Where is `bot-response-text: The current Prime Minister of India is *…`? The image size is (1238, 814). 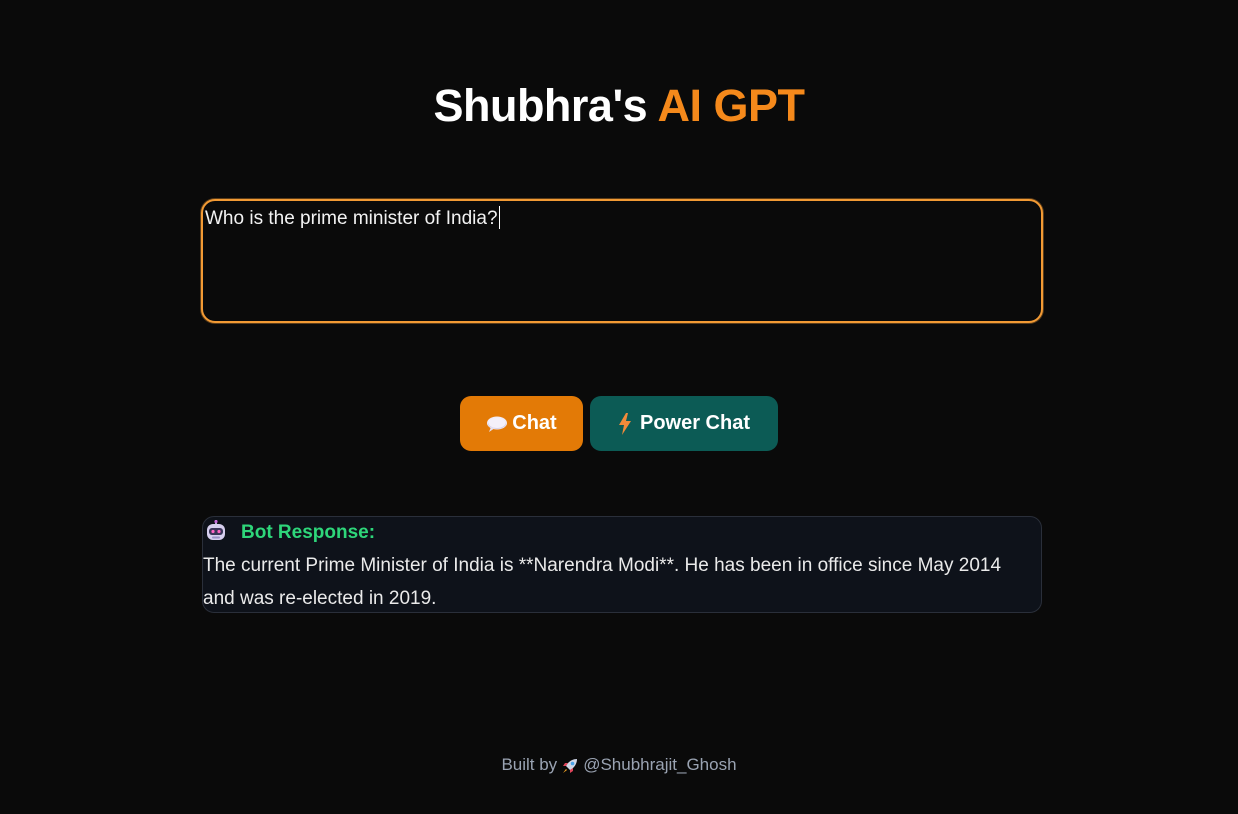 bot-response-text: The current Prime Minister of India is *… is located at coordinates (602, 582).